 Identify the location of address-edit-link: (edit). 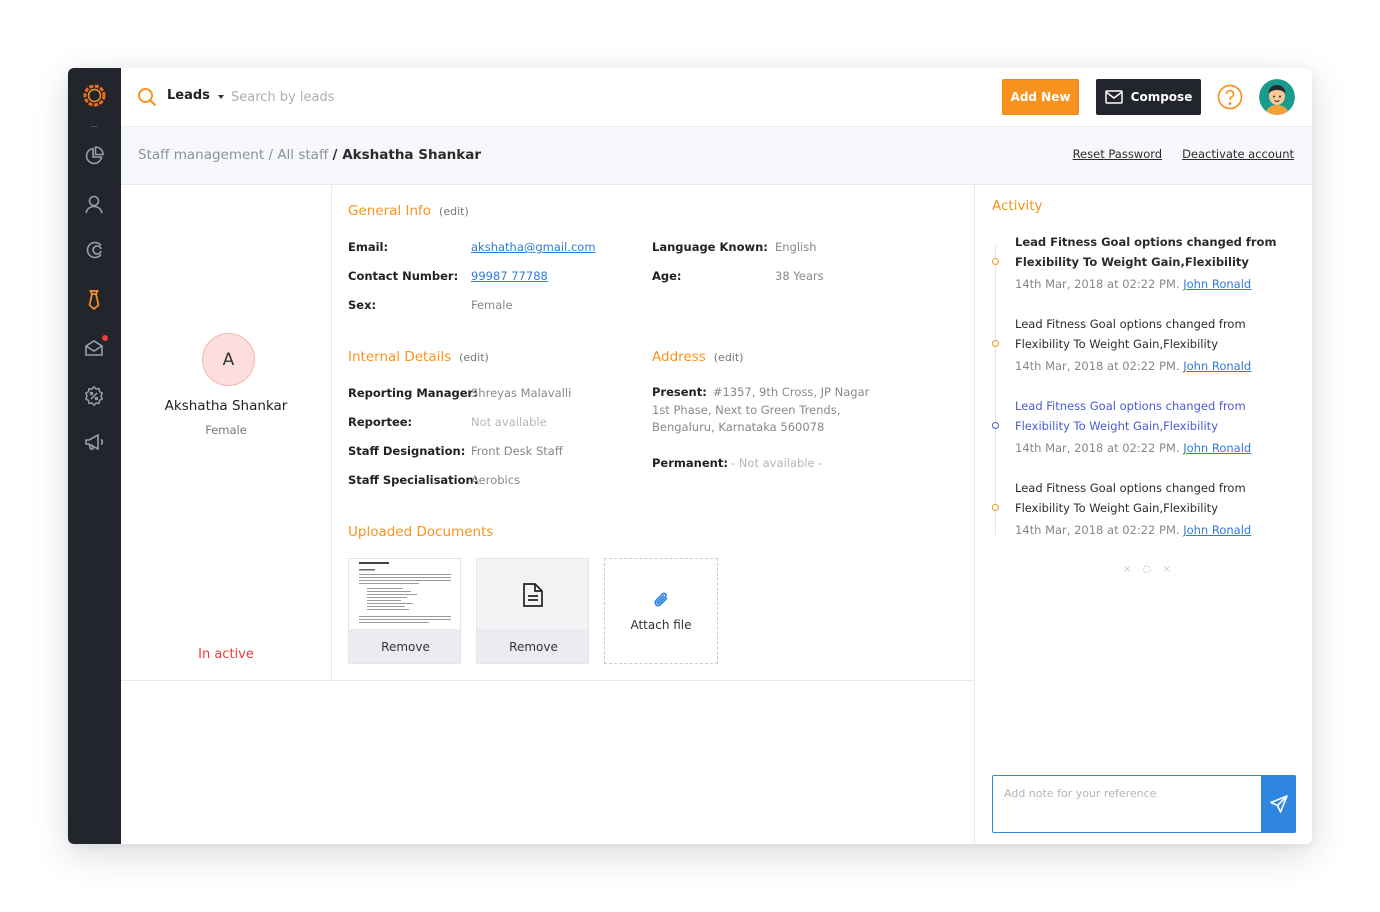
(729, 357).